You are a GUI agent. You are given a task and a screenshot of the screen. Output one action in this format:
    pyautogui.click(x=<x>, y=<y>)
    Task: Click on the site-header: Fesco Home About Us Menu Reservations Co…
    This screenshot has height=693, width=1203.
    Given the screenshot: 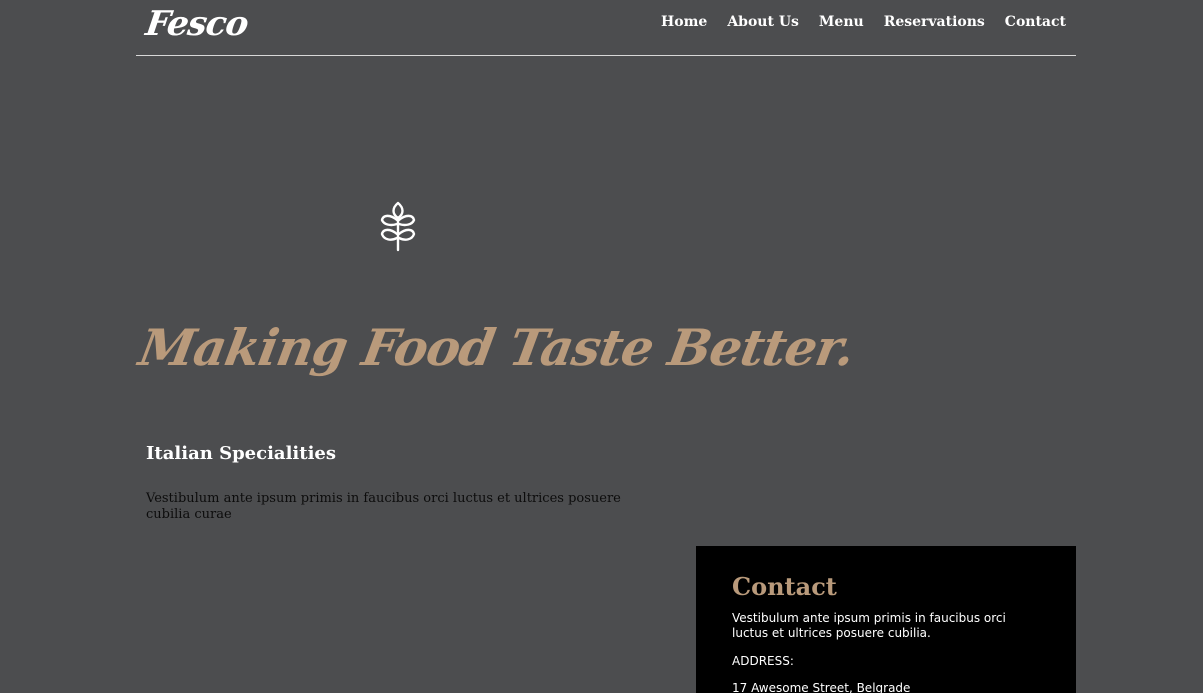 What is the action you would take?
    pyautogui.click(x=606, y=28)
    